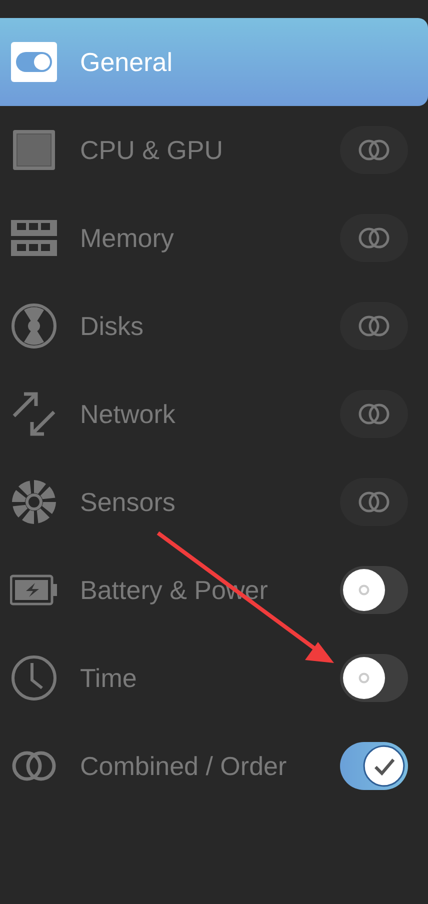 The height and width of the screenshot is (904, 428). Describe the element at coordinates (184, 766) in the screenshot. I see `item-label: Combined / Order` at that location.